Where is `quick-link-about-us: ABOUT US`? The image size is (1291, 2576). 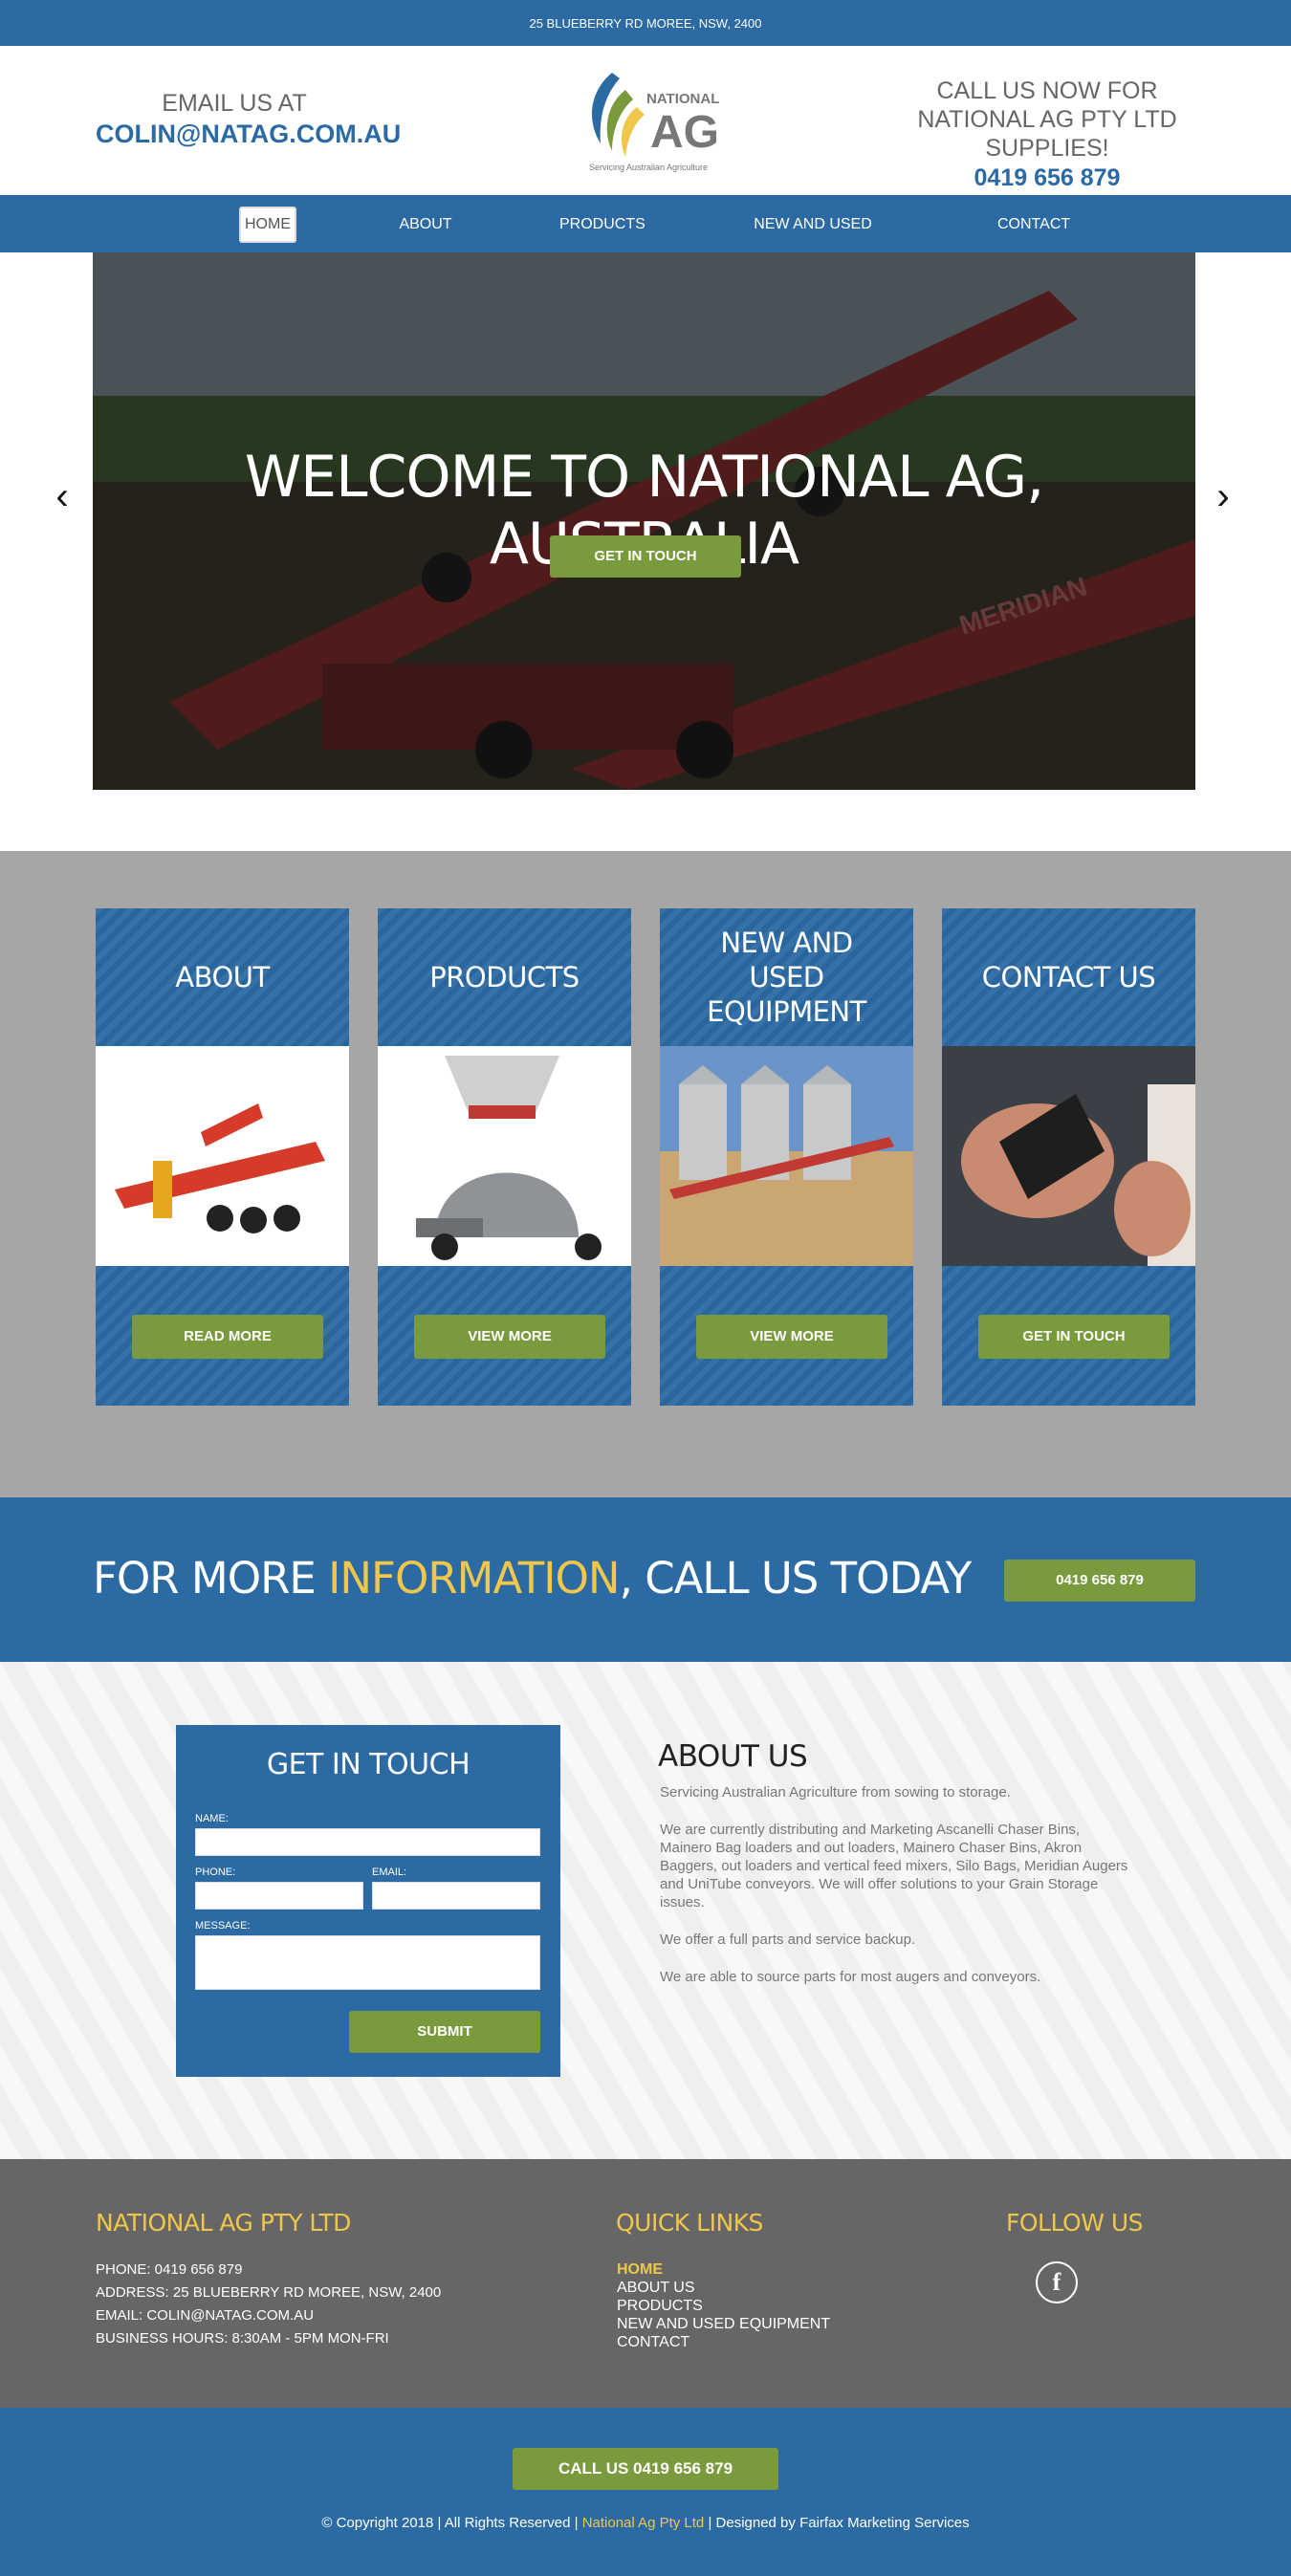 quick-link-about-us: ABOUT US is located at coordinates (723, 2288).